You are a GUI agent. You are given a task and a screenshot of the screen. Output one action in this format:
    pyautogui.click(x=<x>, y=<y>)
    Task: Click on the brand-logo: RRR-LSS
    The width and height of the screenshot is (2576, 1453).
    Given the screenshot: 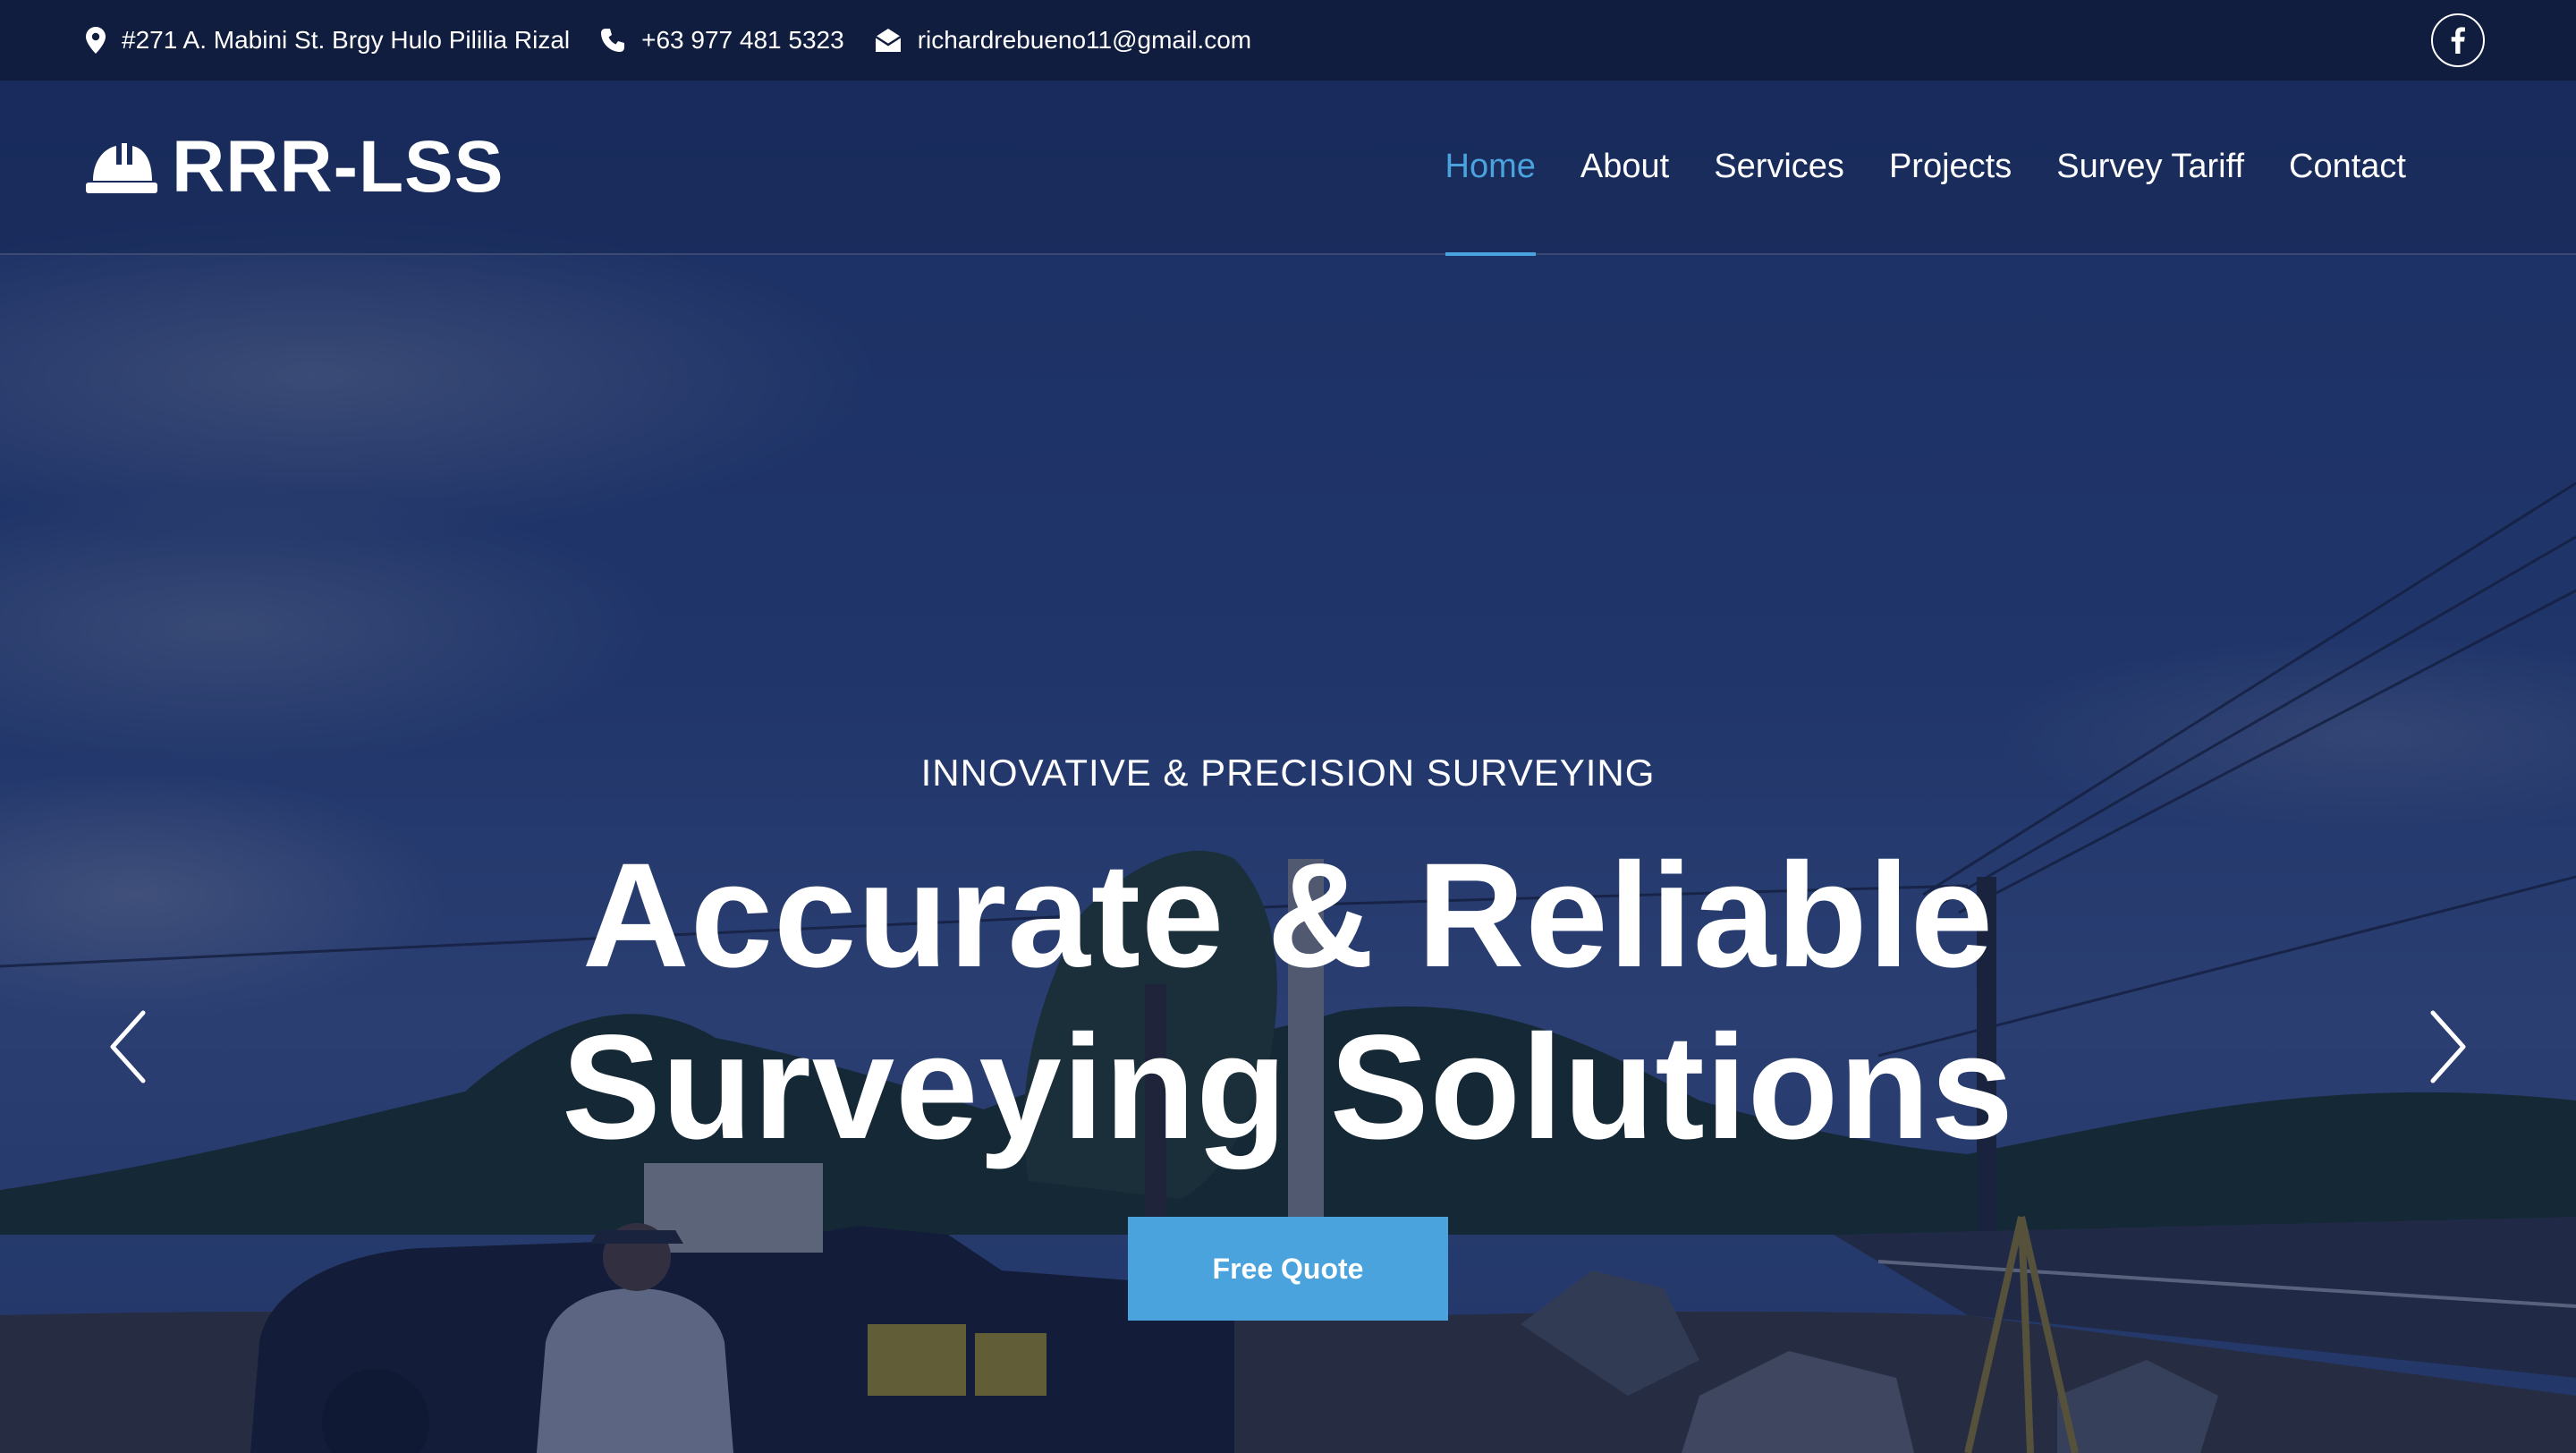 What is the action you would take?
    pyautogui.click(x=295, y=167)
    